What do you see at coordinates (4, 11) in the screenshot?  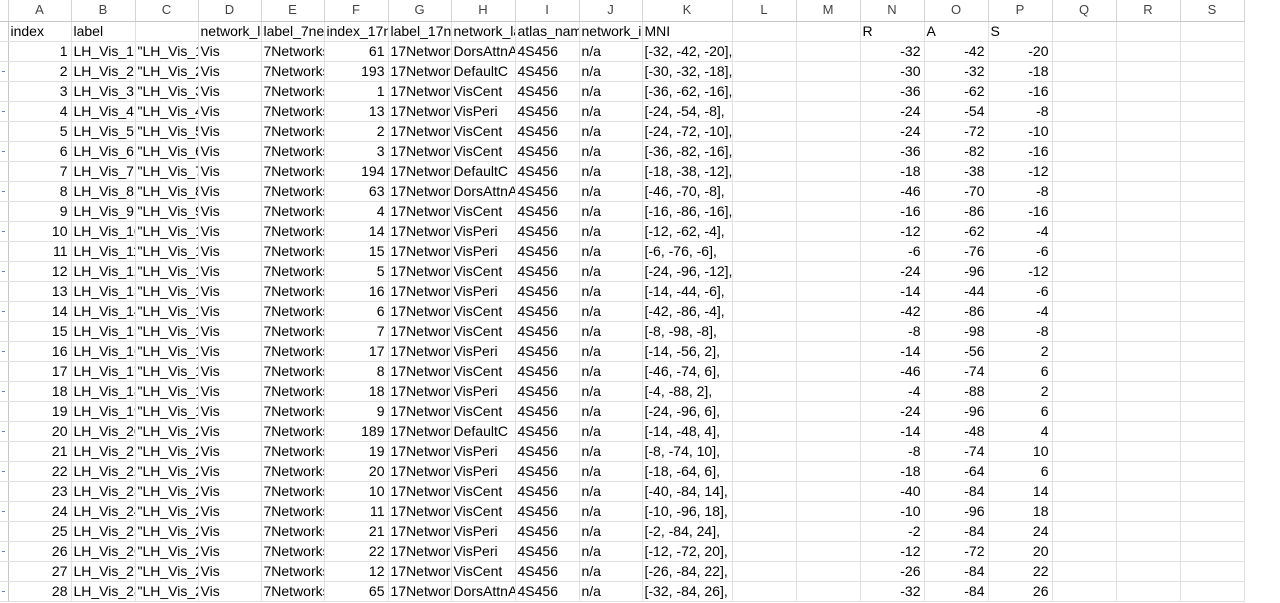 I see `select-all-corner` at bounding box center [4, 11].